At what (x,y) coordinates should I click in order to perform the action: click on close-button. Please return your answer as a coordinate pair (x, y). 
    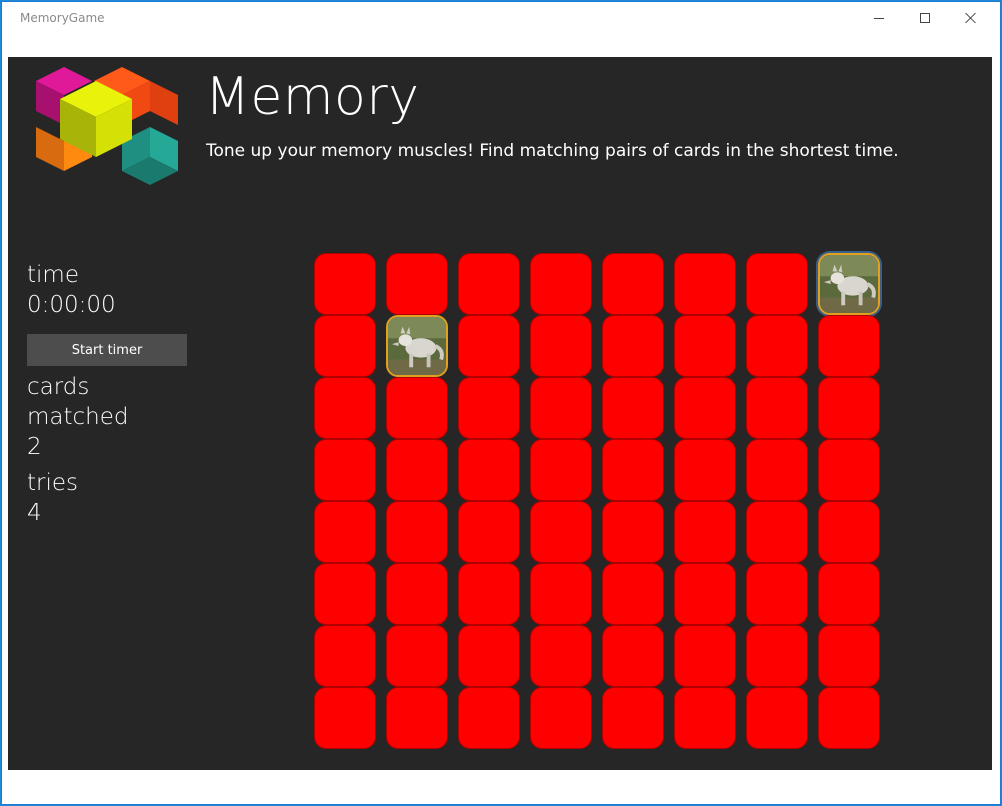
    Looking at the image, I should click on (971, 18).